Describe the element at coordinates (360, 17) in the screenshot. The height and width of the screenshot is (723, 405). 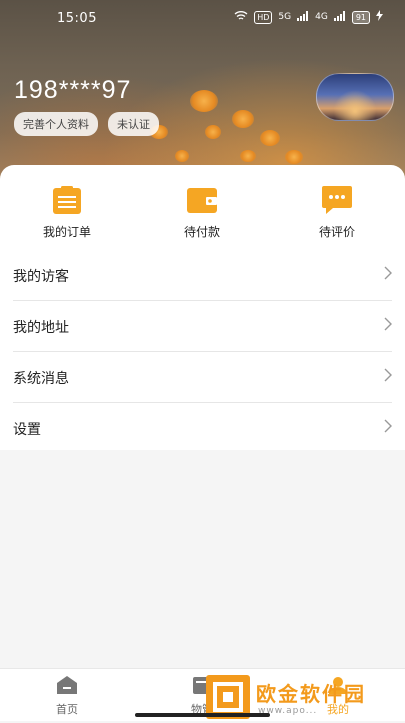
I see `battery-indicator: 91` at that location.